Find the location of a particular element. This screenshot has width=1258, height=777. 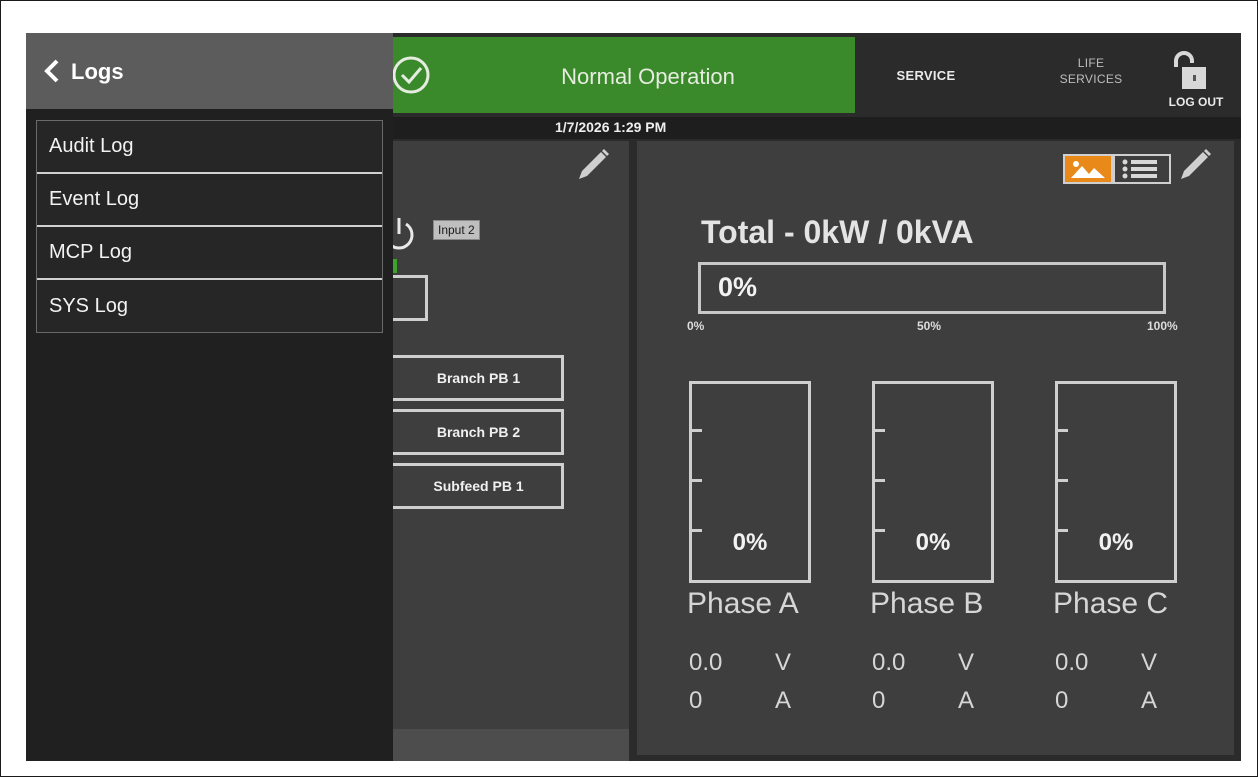

operation-status-banner: Normal Operation is located at coordinates (623, 75).